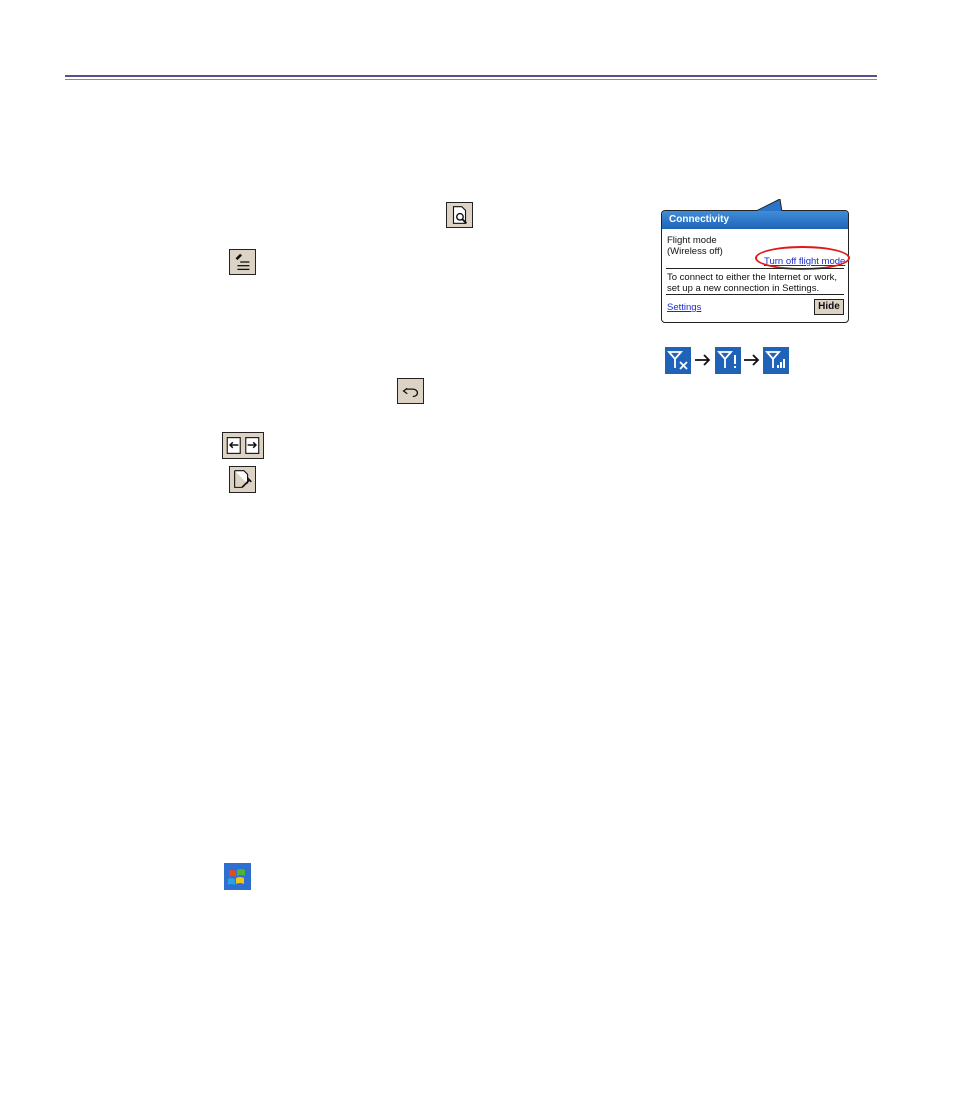  I want to click on hide-button: Hide, so click(829, 307).